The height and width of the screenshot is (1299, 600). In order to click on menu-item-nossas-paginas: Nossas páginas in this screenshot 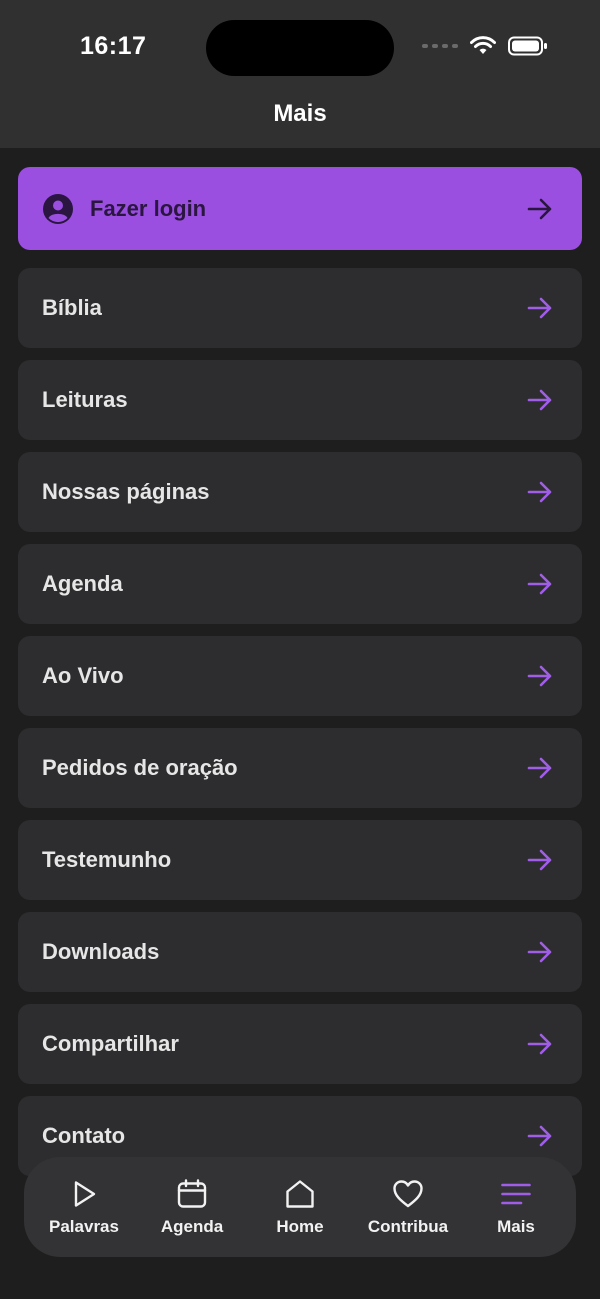, I will do `click(300, 492)`.